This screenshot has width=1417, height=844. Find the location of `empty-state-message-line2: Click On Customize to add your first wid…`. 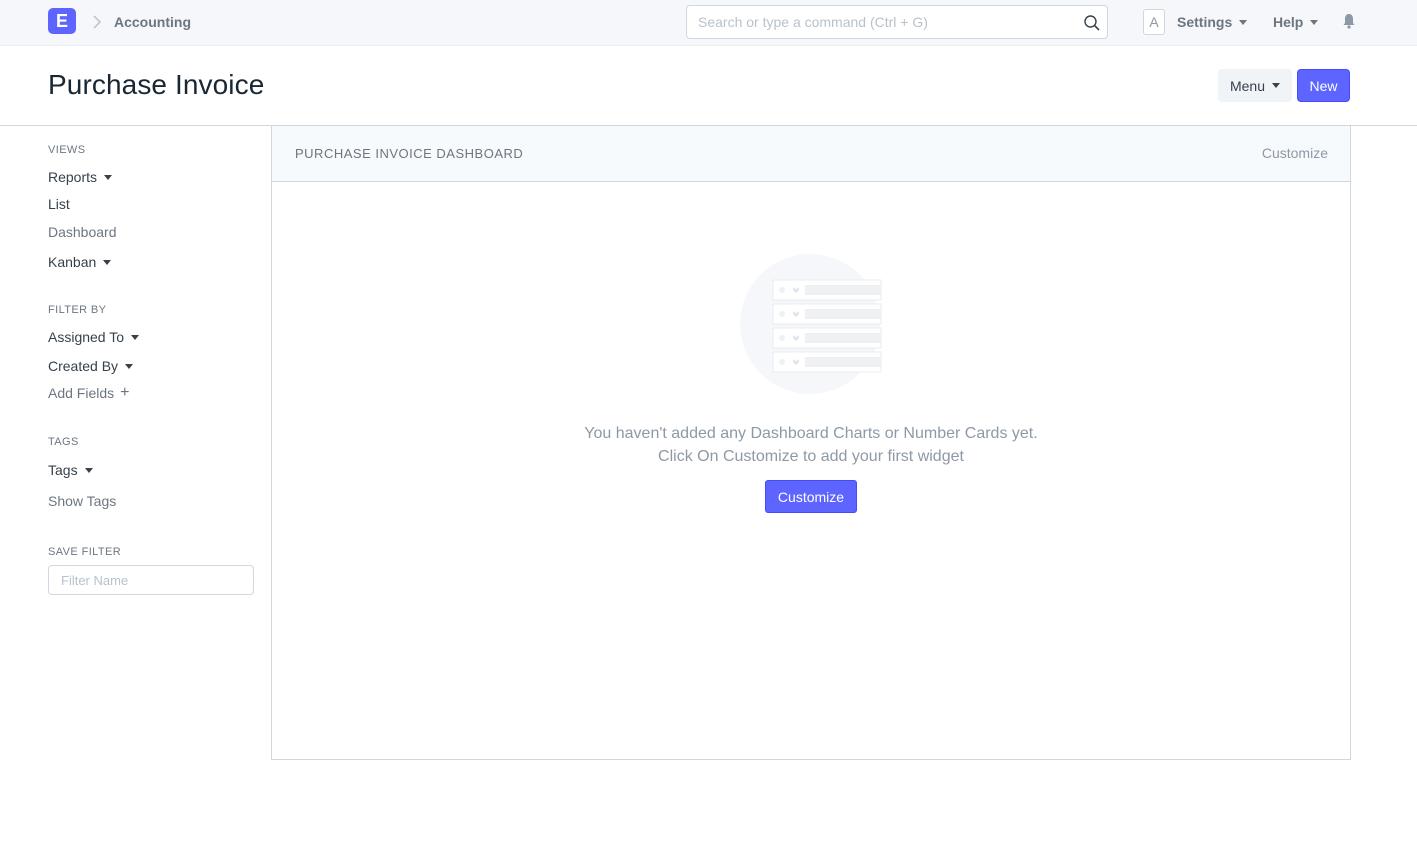

empty-state-message-line2: Click On Customize to add your first wid… is located at coordinates (811, 456).